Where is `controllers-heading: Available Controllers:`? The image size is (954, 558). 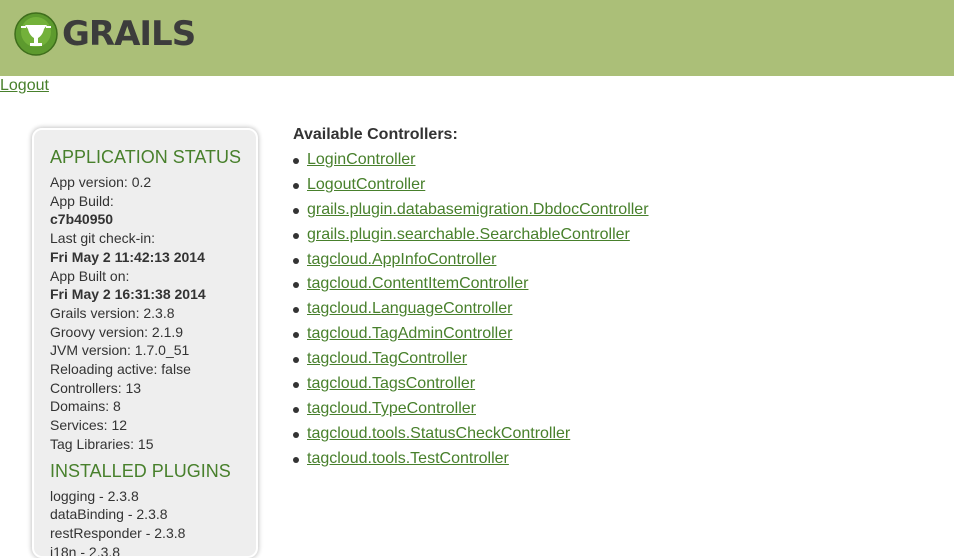 controllers-heading: Available Controllers: is located at coordinates (375, 134).